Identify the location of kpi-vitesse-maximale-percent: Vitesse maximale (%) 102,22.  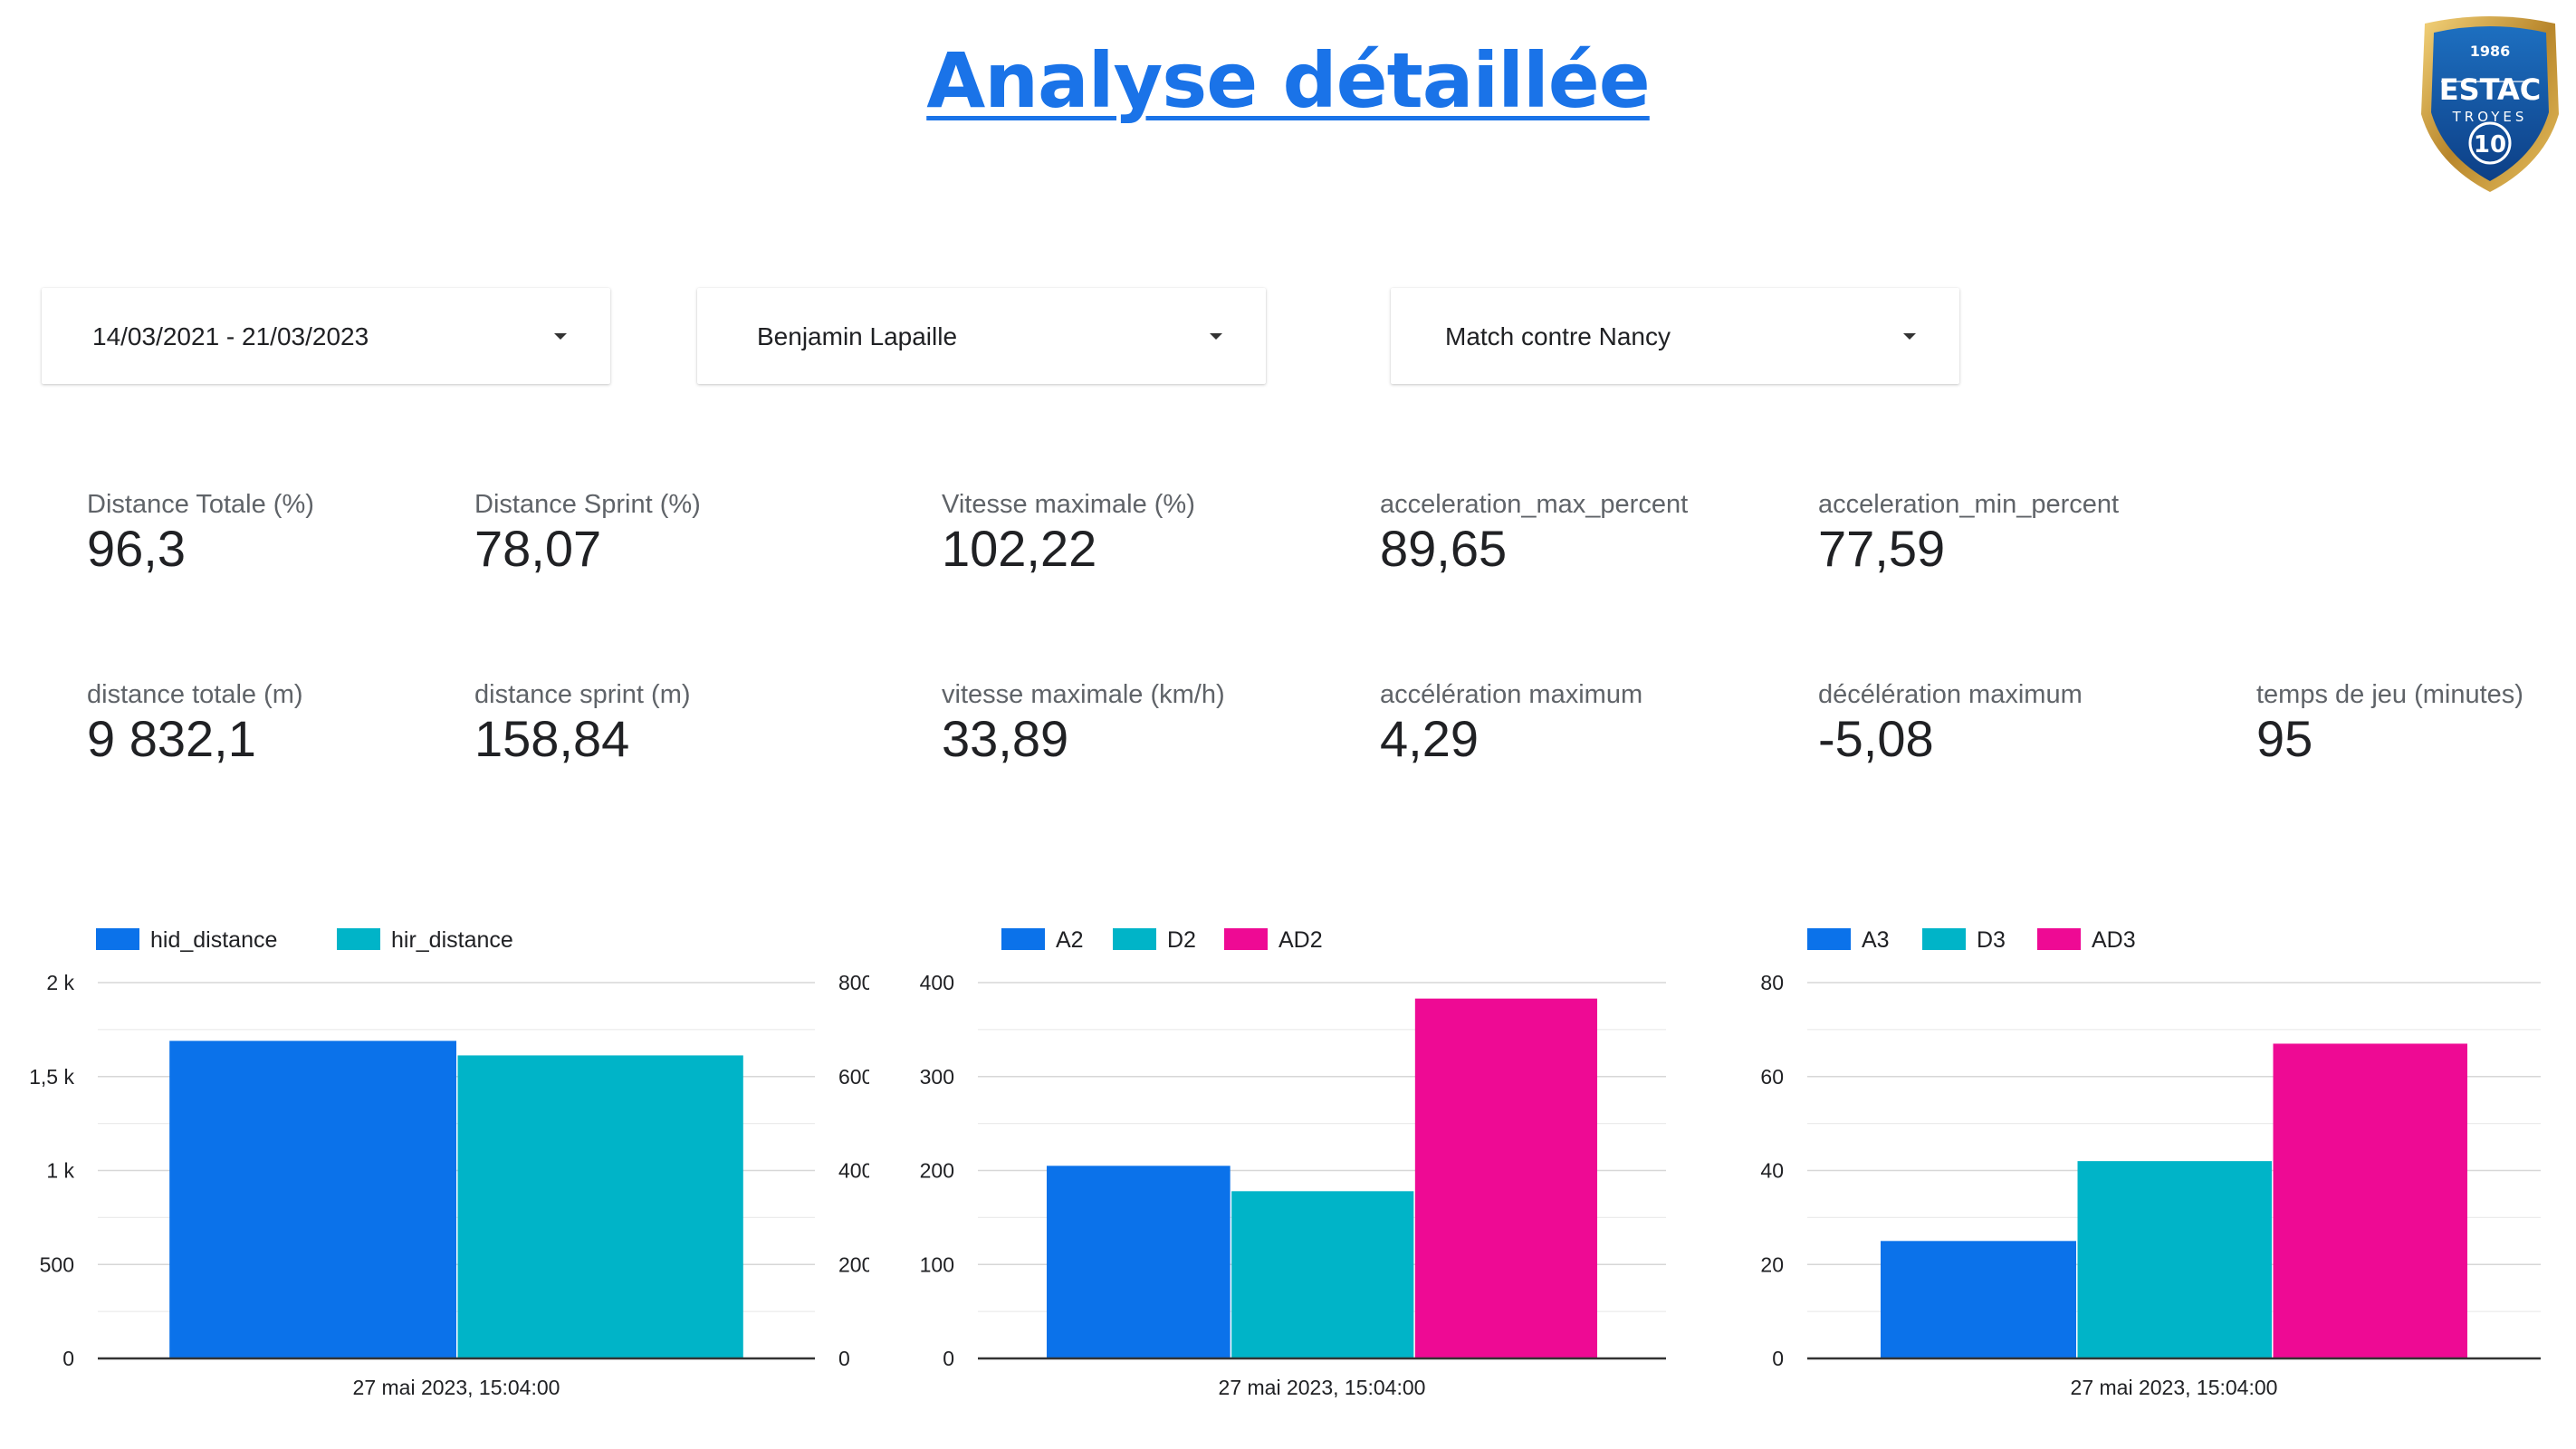
(1068, 533).